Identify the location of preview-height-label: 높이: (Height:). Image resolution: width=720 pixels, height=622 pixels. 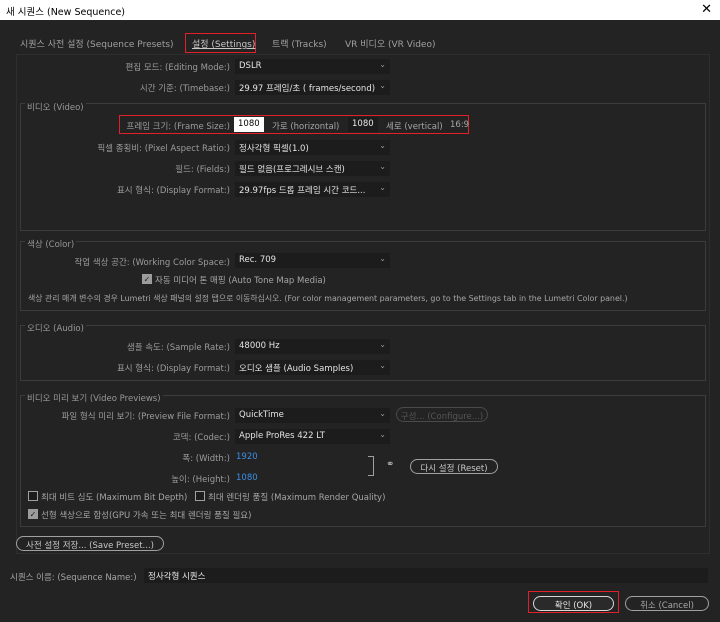
(200, 480).